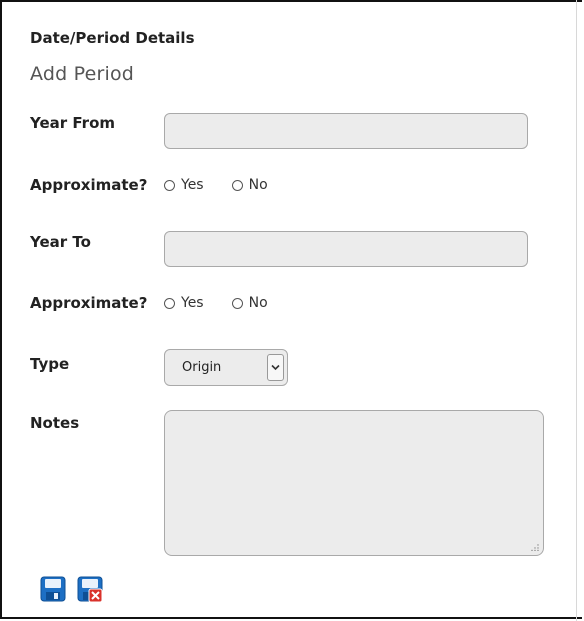 Image resolution: width=584 pixels, height=621 pixels. What do you see at coordinates (50, 364) in the screenshot?
I see `type-label: Type` at bounding box center [50, 364].